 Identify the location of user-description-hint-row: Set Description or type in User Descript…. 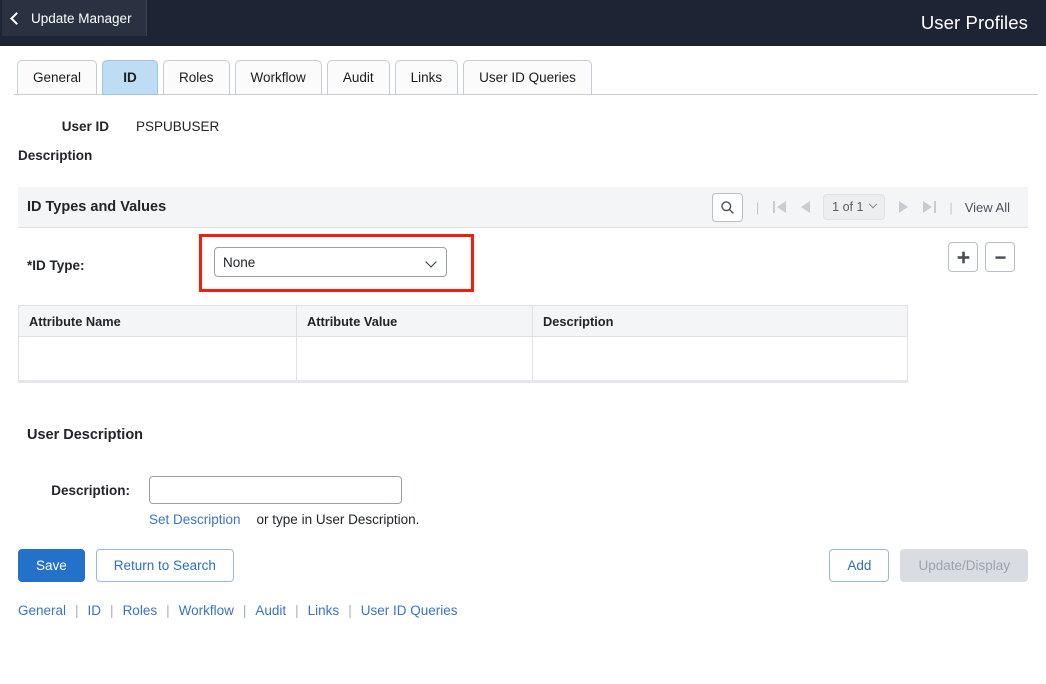
(588, 519).